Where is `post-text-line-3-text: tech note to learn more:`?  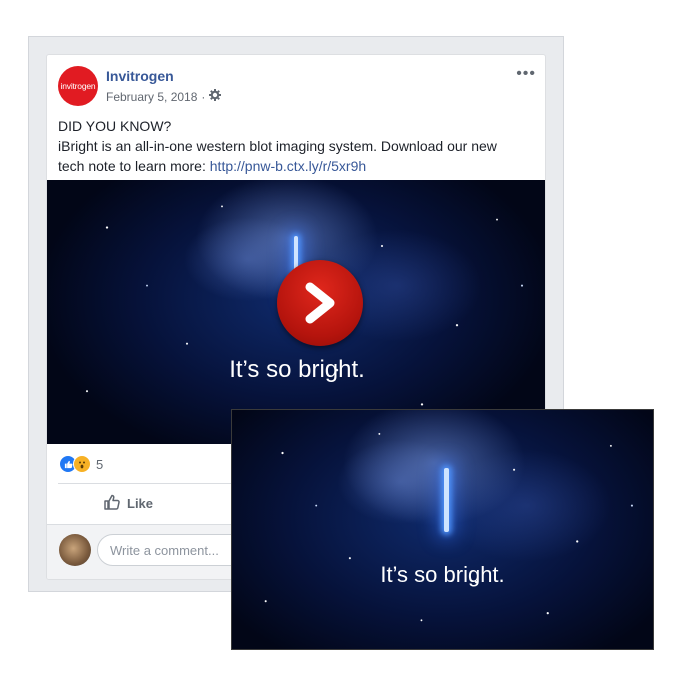
post-text-line-3-text: tech note to learn more: is located at coordinates (134, 166).